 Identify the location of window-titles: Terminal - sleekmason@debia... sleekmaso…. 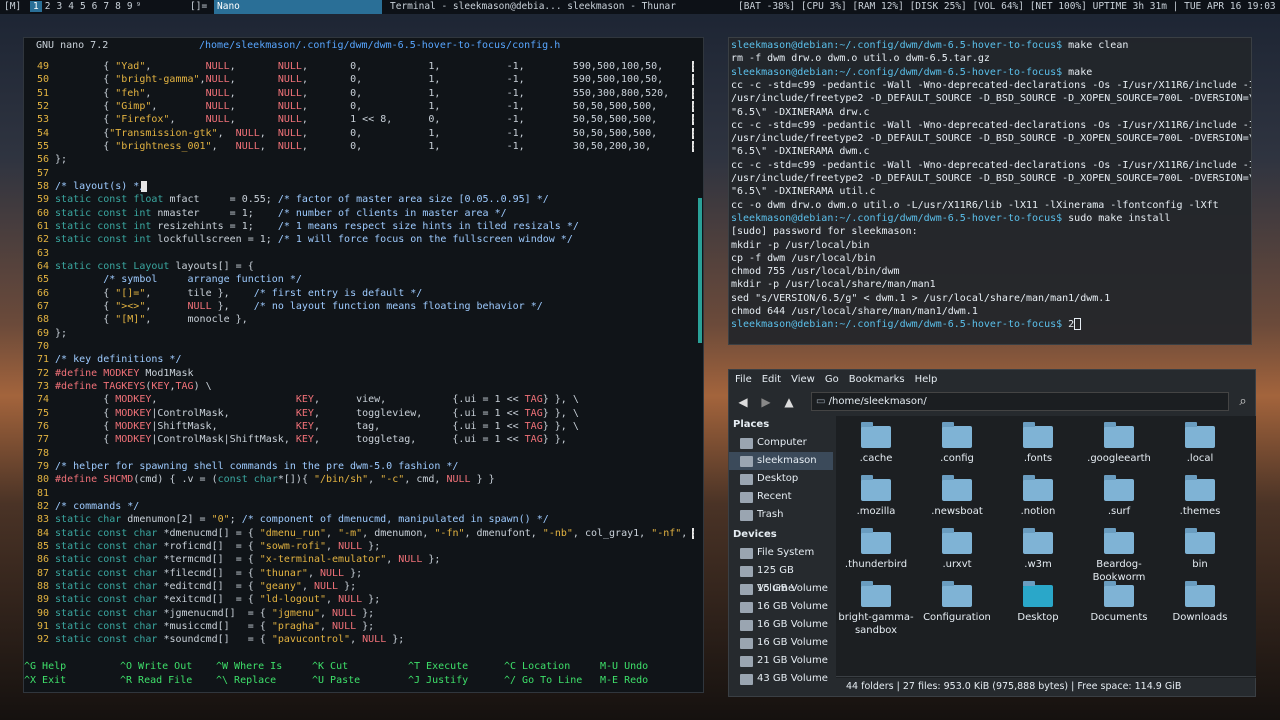
(533, 7).